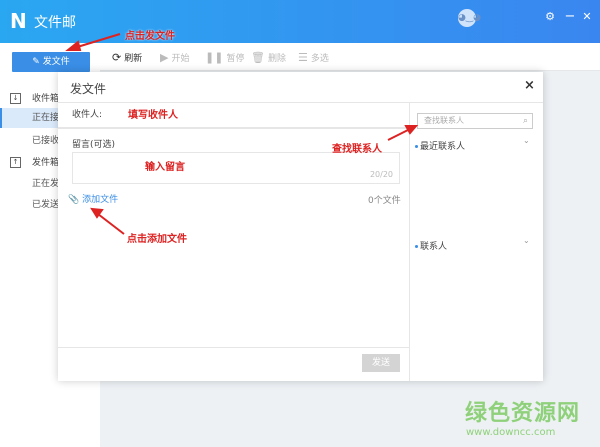  Describe the element at coordinates (523, 413) in the screenshot. I see `watermark-name: 绿色资源网` at that location.